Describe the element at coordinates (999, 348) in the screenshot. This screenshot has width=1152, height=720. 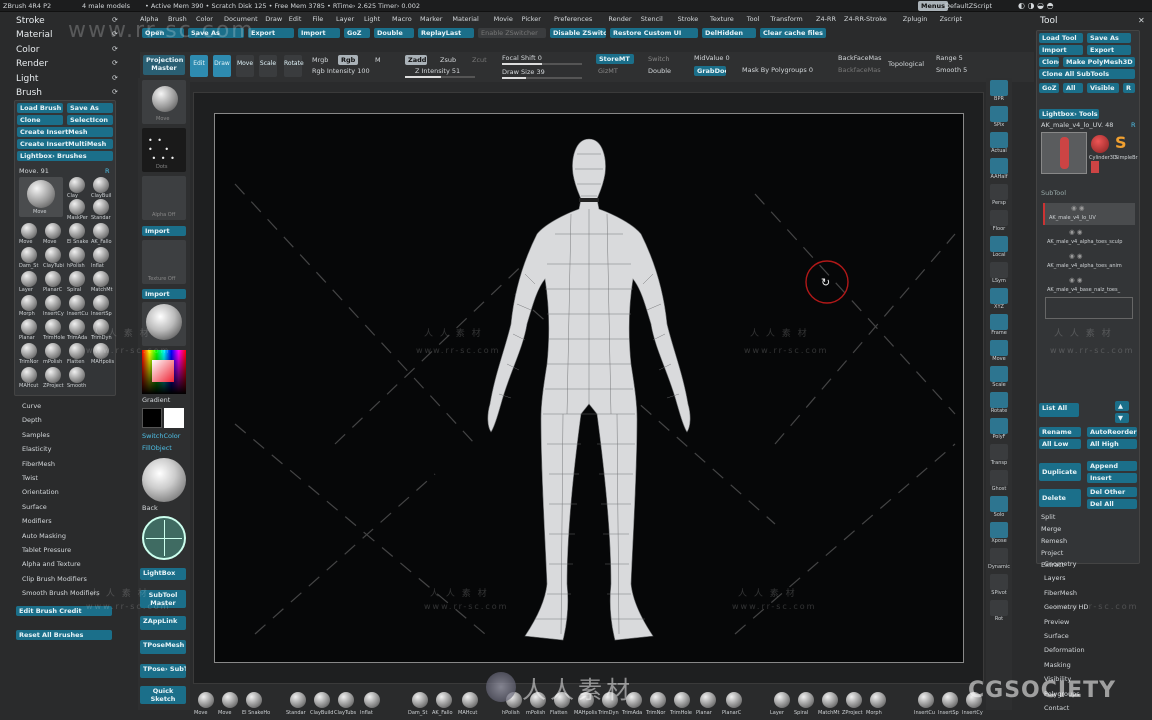
I see `shelf-move-button` at that location.